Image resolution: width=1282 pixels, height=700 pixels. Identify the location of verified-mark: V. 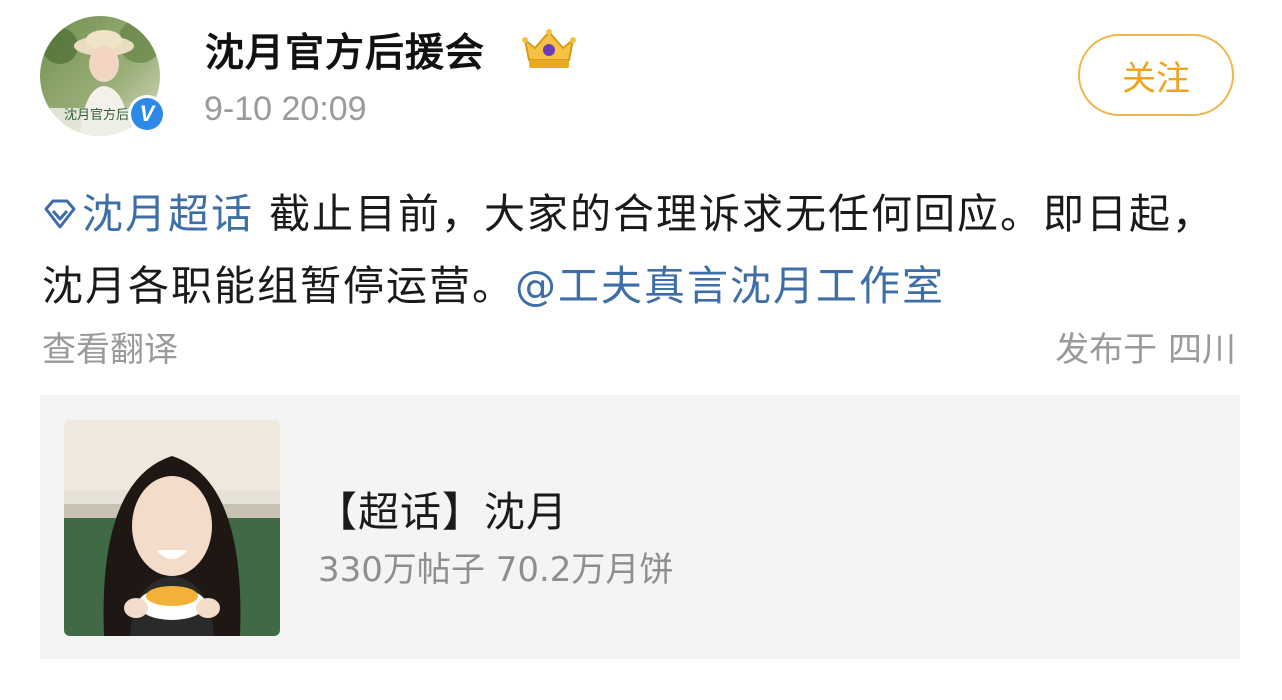
(147, 114).